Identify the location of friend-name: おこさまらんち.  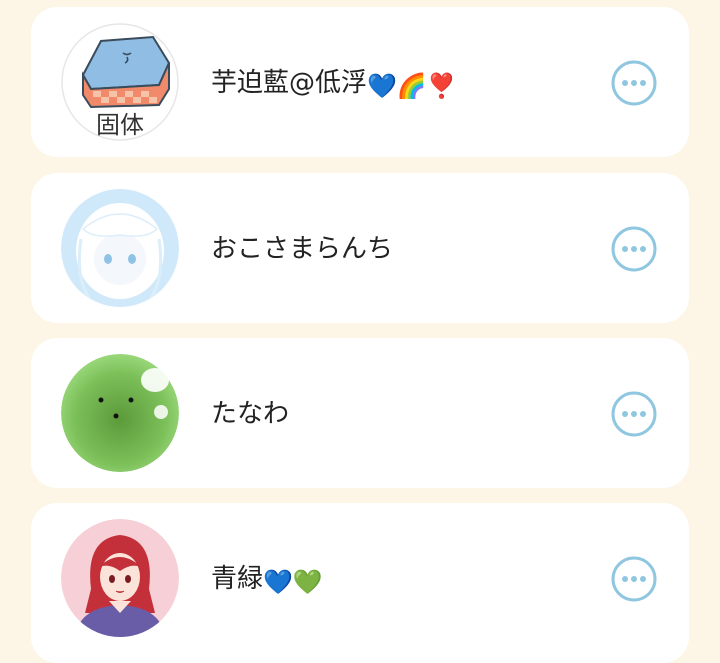
(302, 249).